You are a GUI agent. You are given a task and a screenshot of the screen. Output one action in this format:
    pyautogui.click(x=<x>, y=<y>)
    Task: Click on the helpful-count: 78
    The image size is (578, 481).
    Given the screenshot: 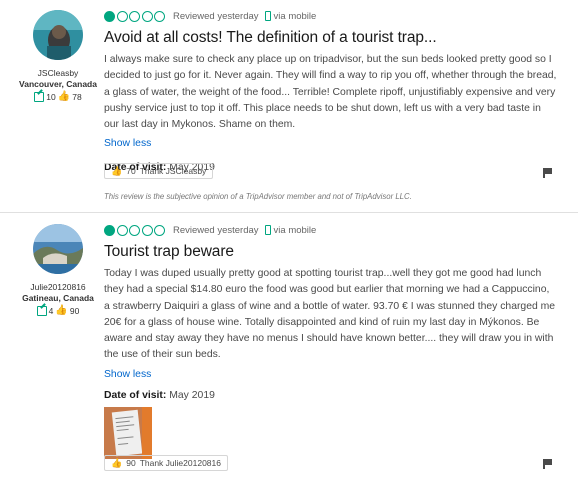 What is the action you would take?
    pyautogui.click(x=77, y=97)
    